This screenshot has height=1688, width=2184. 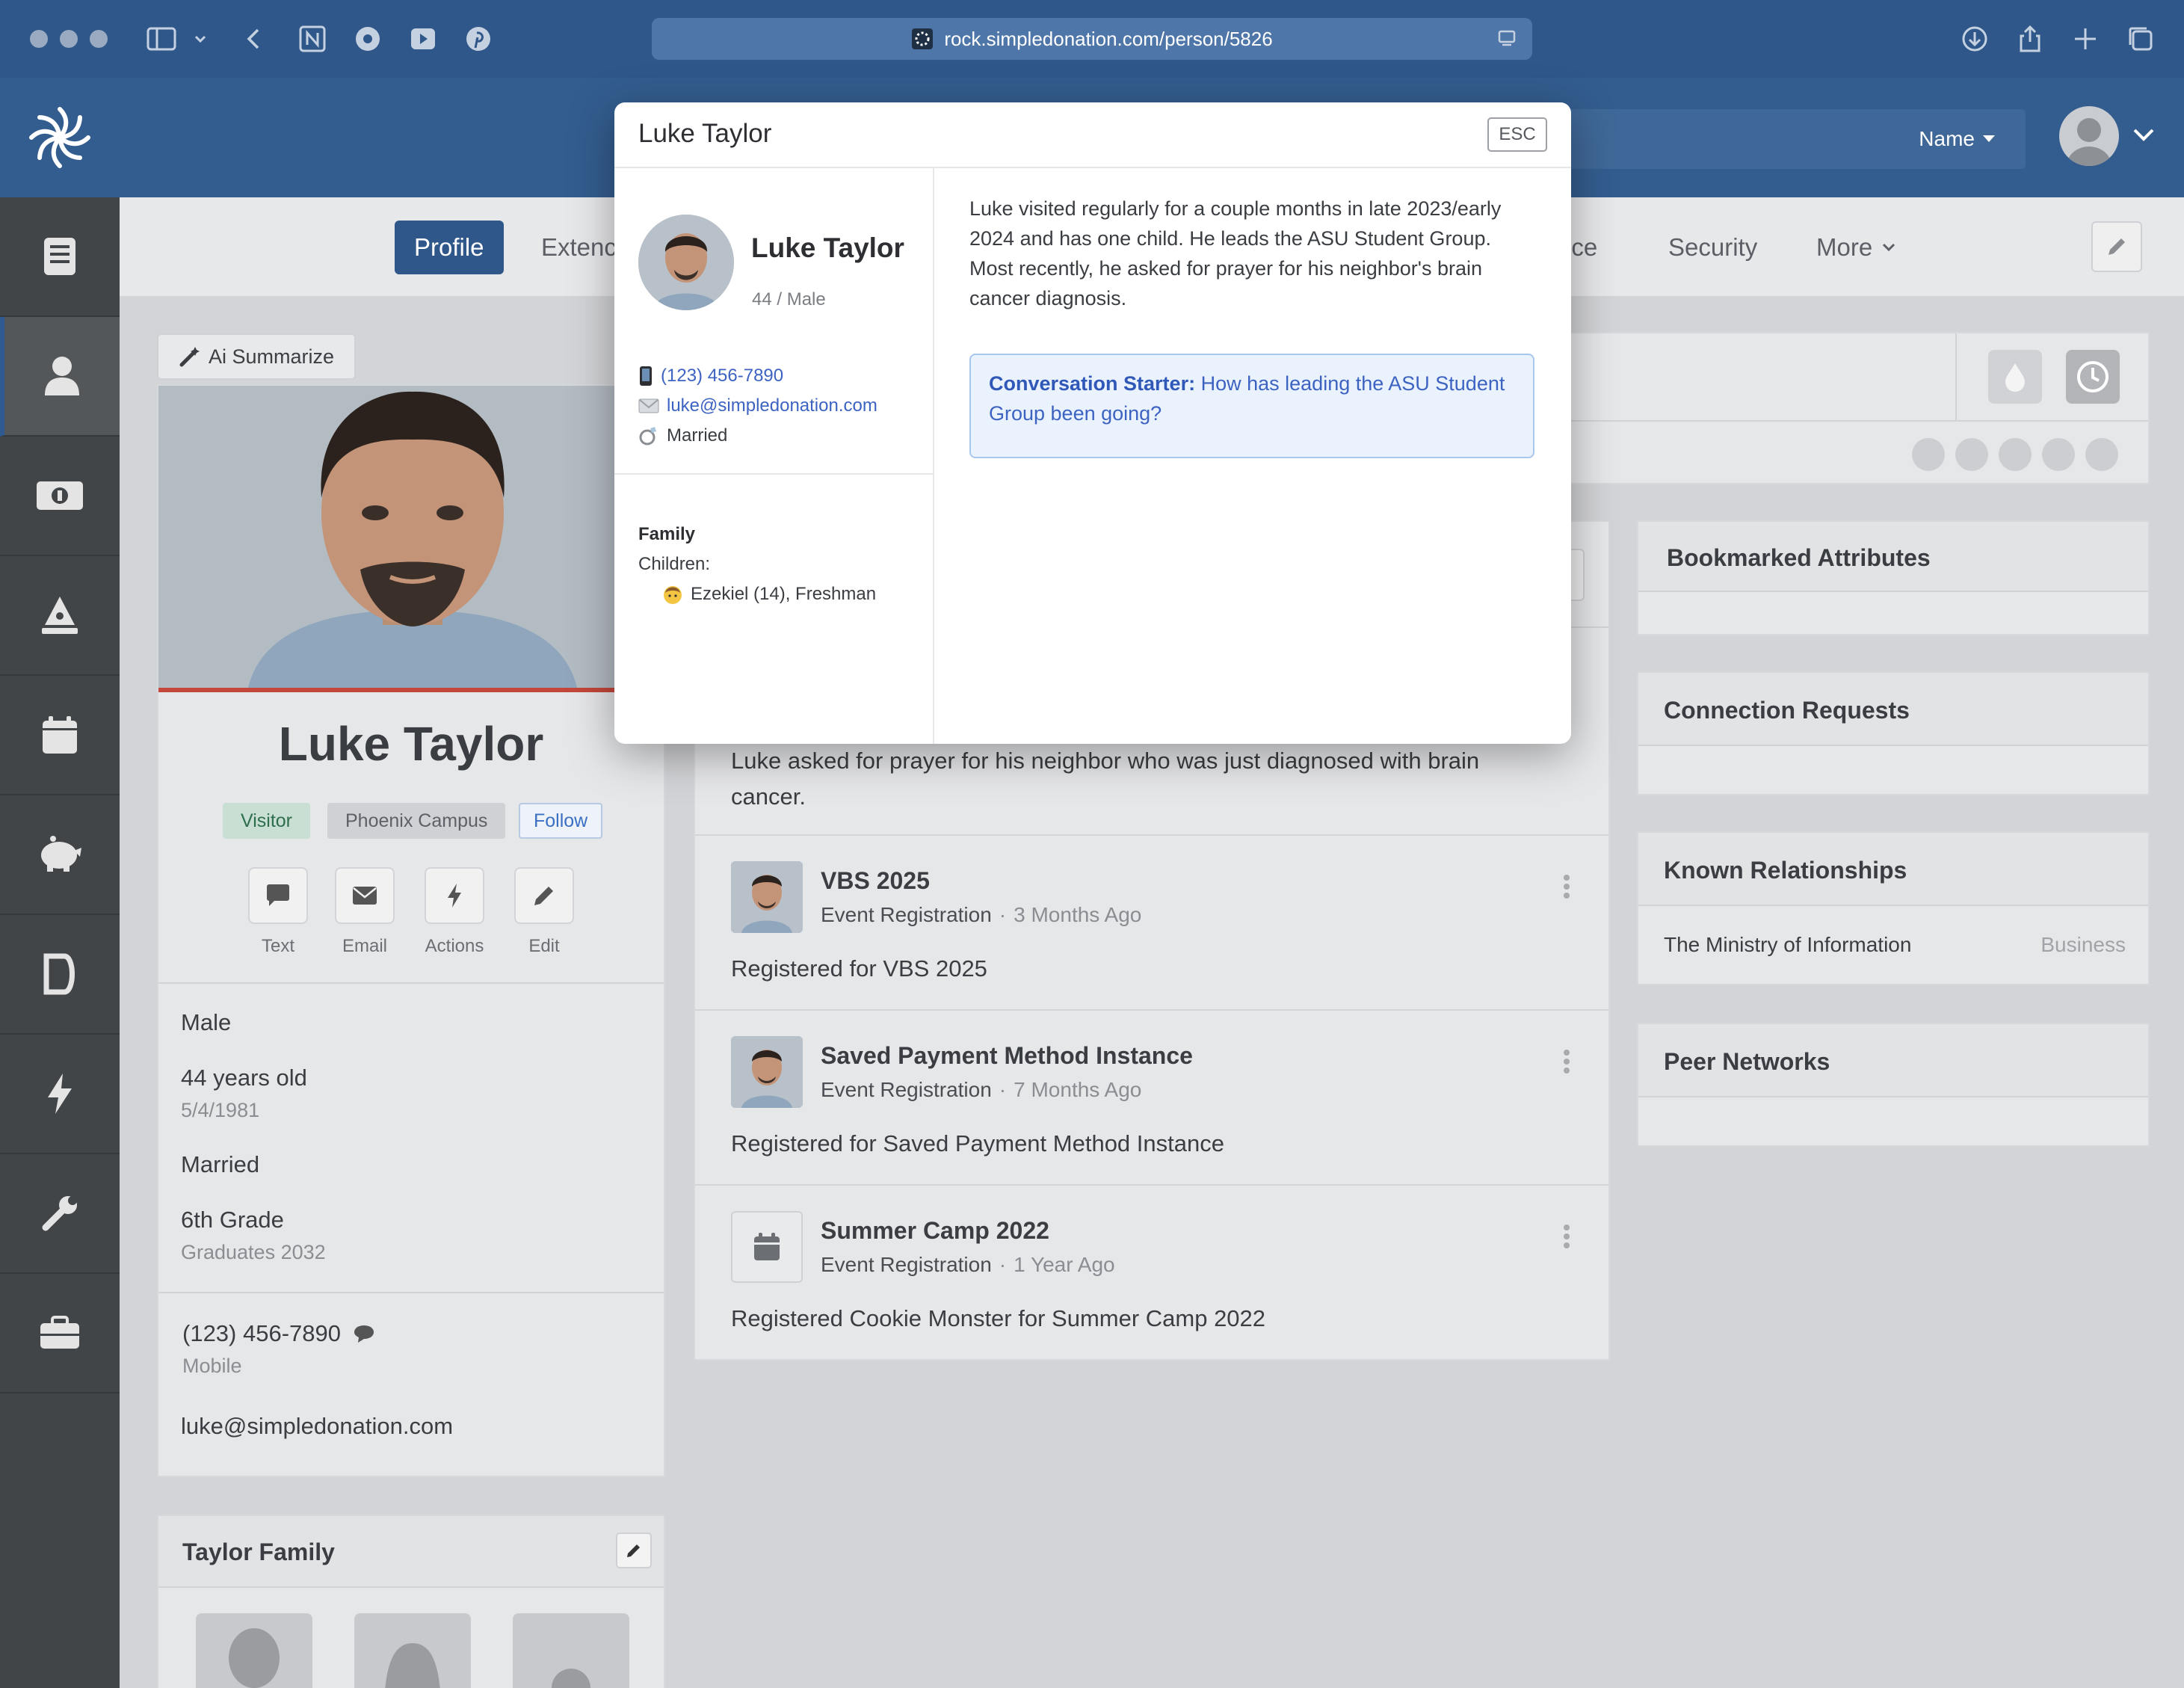 What do you see at coordinates (922, 39) in the screenshot?
I see `site-favicon-icon` at bounding box center [922, 39].